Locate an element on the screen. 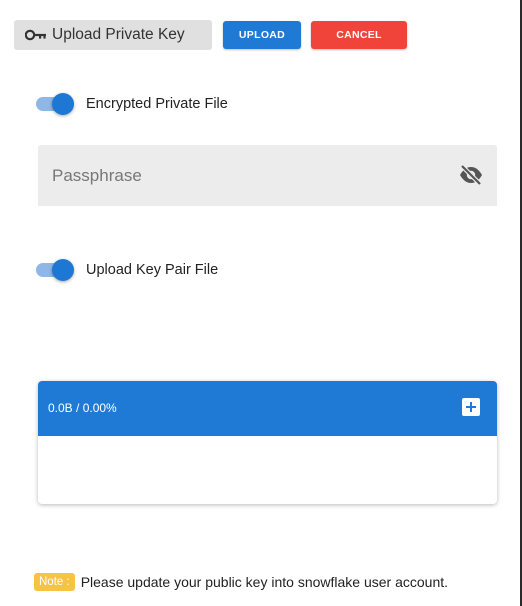 The image size is (522, 606). upload-button: UPLOAD is located at coordinates (262, 35).